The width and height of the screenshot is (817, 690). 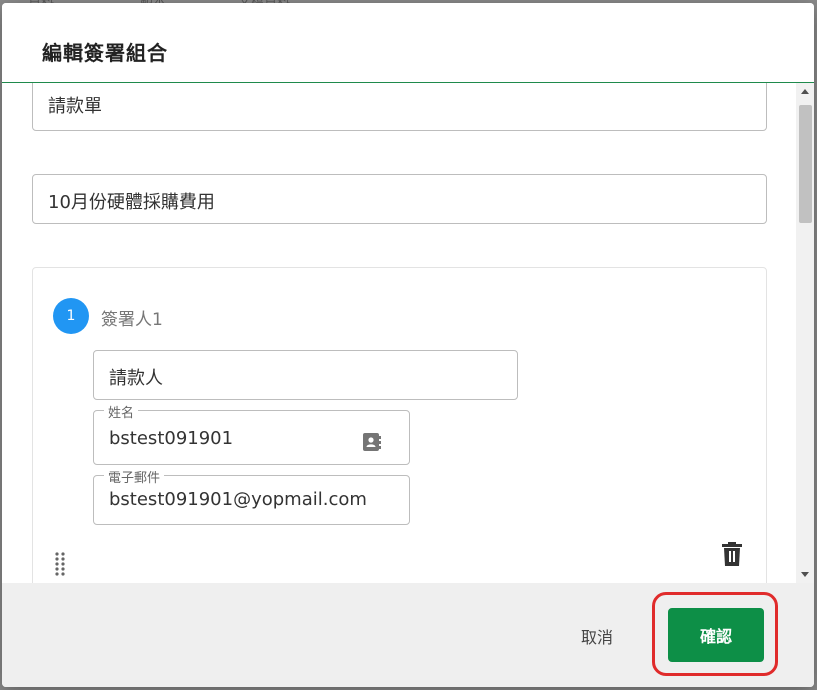 What do you see at coordinates (372, 442) in the screenshot?
I see `contact-book-icon` at bounding box center [372, 442].